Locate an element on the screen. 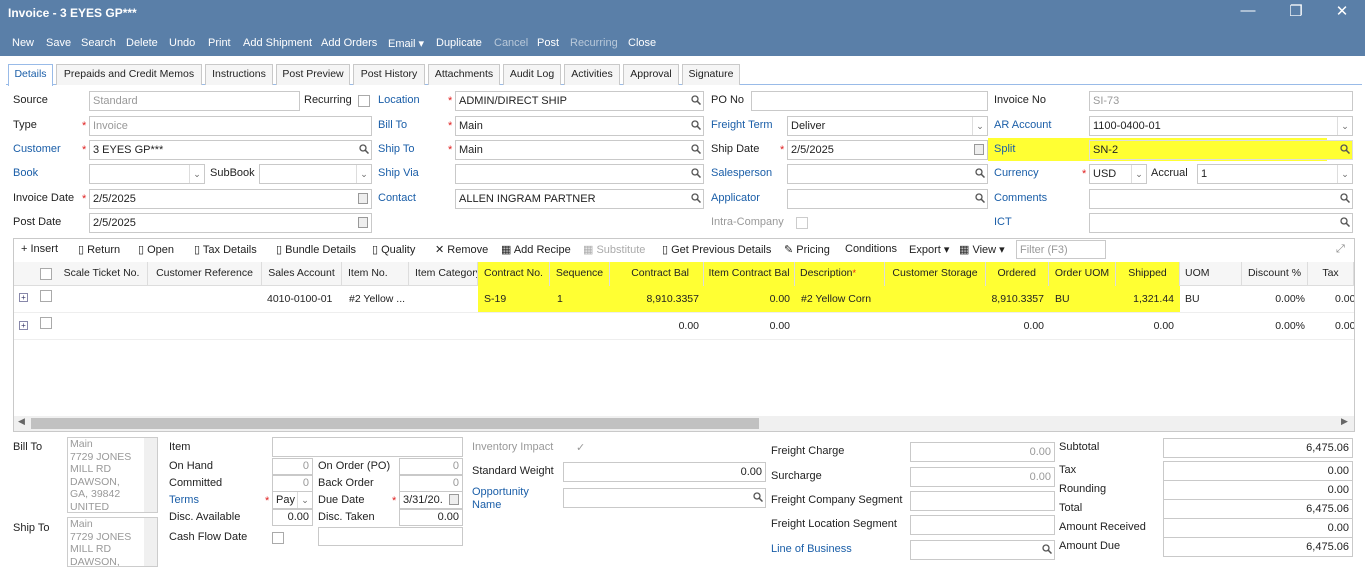 The height and width of the screenshot is (567, 1365). minimize-icon: — is located at coordinates (1248, 10).